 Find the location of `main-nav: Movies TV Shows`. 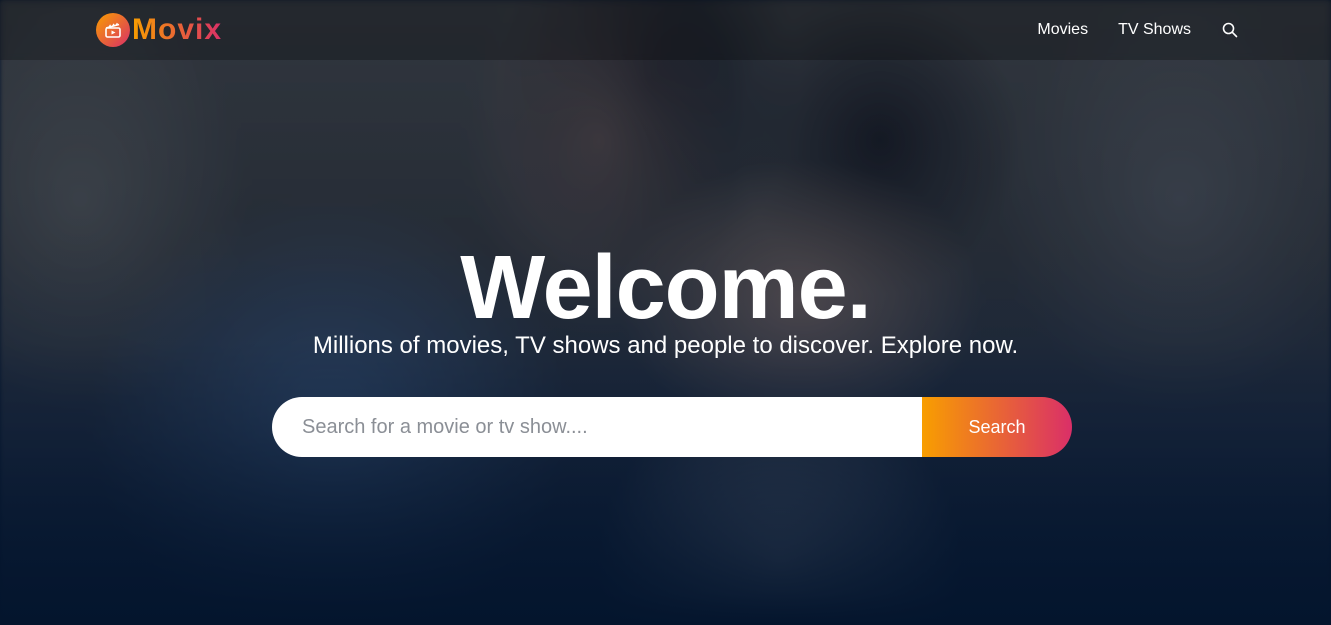

main-nav: Movies TV Shows is located at coordinates (1123, 30).